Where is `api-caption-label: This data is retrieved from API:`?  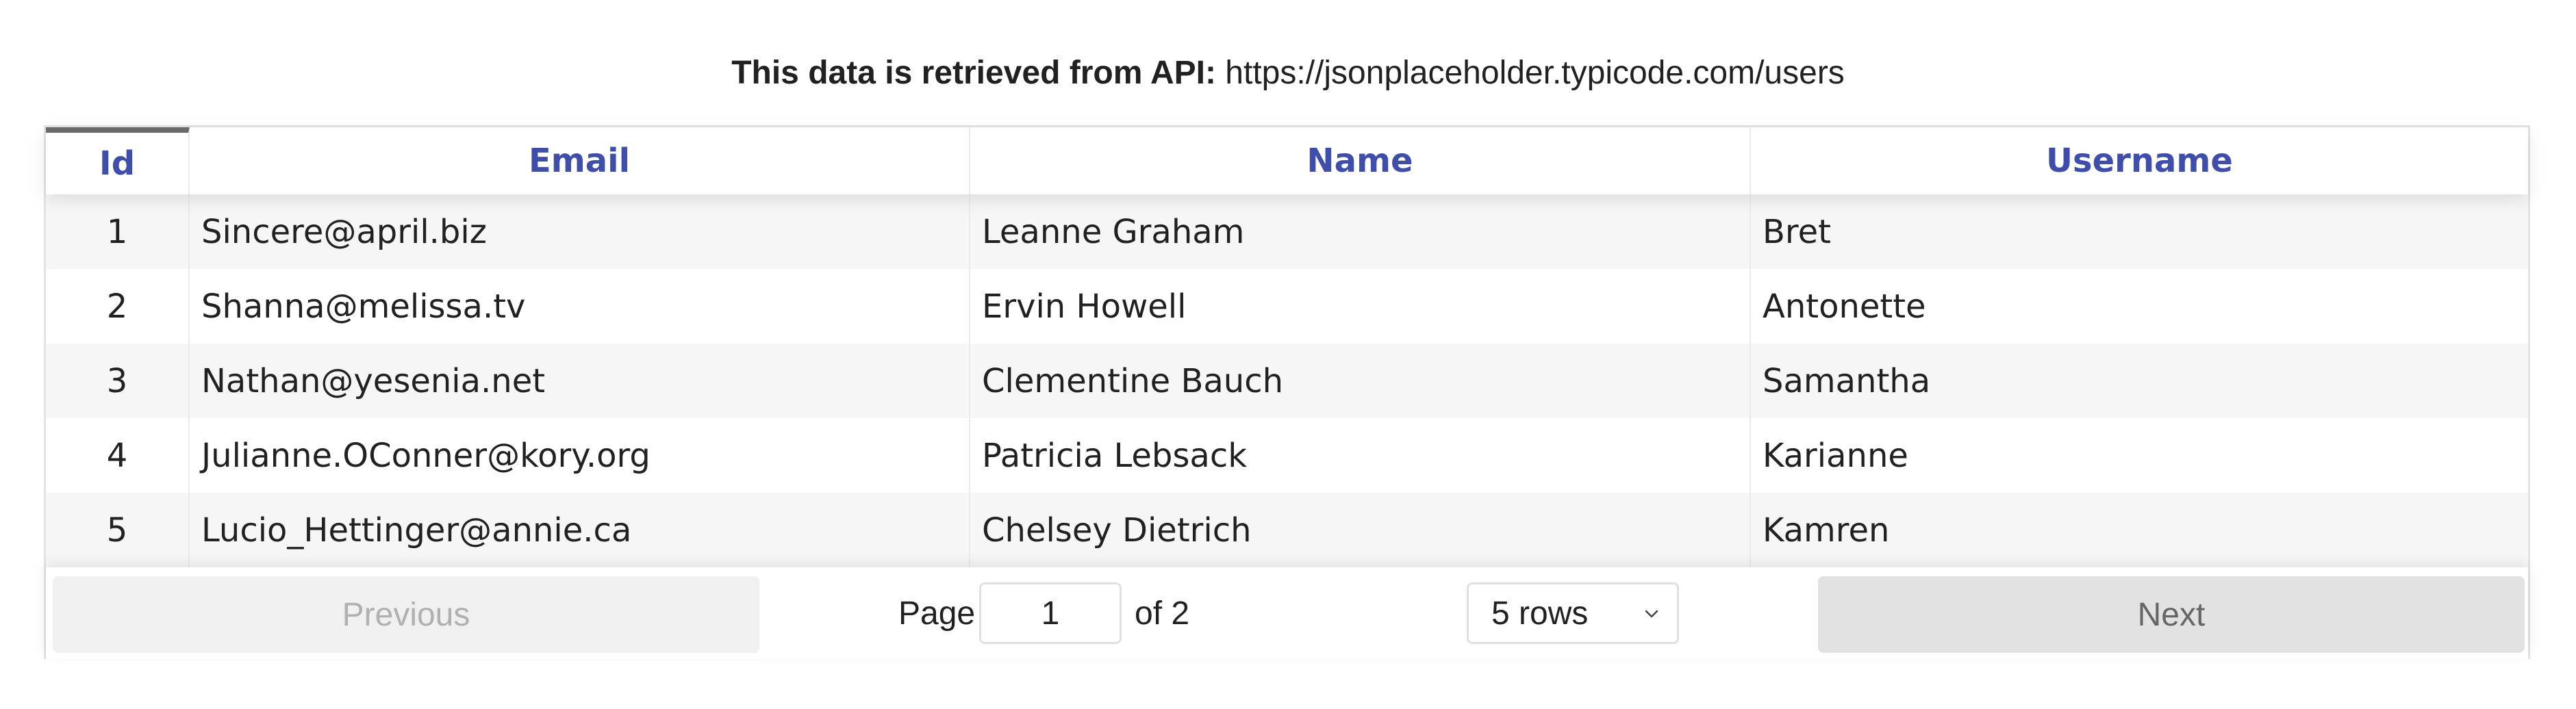
api-caption-label: This data is retrieved from API: is located at coordinates (973, 73).